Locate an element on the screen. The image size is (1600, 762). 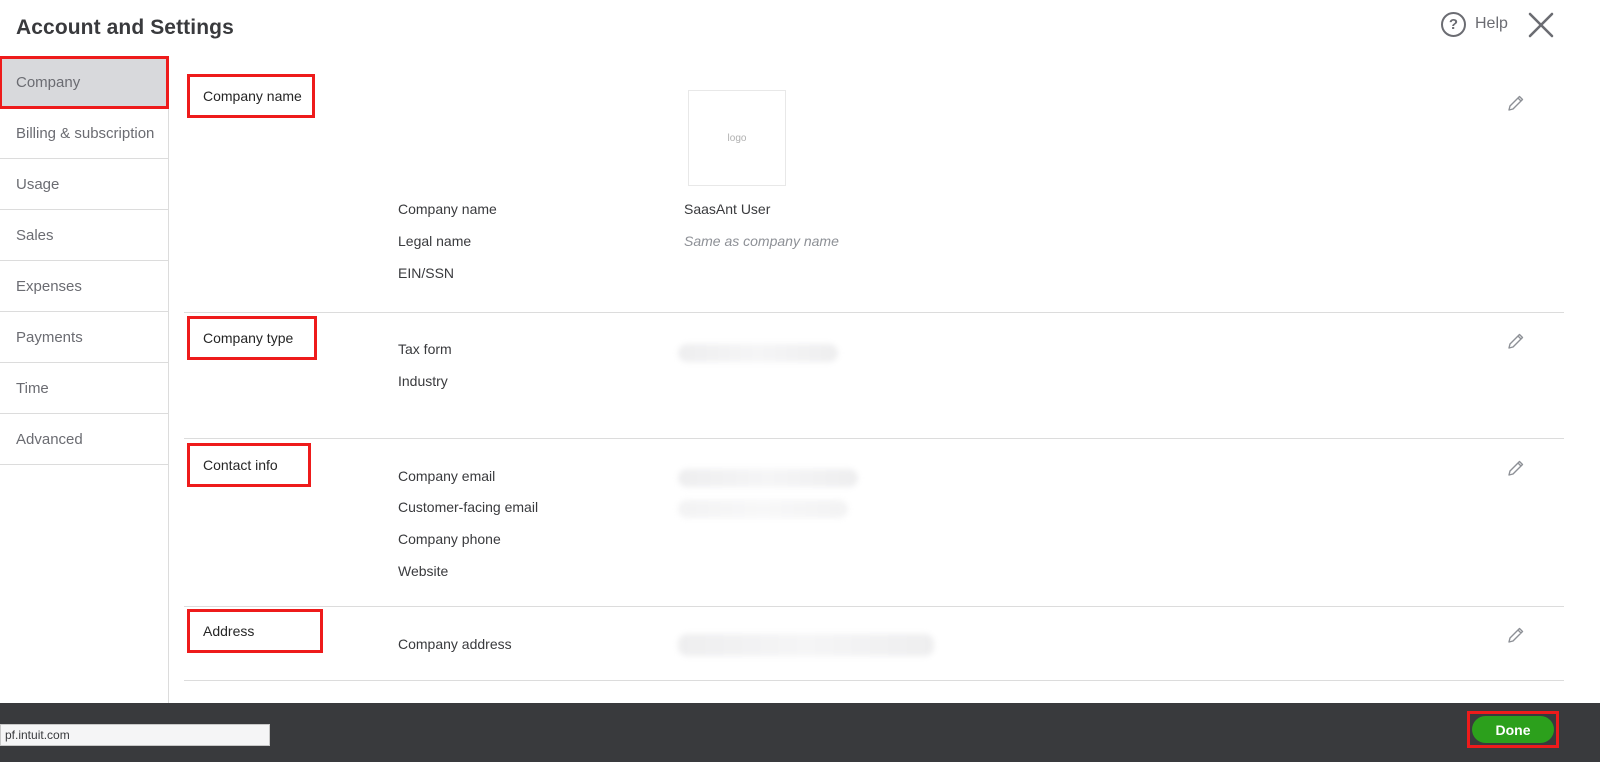
field-label-legal-name: Legal name is located at coordinates (435, 241).